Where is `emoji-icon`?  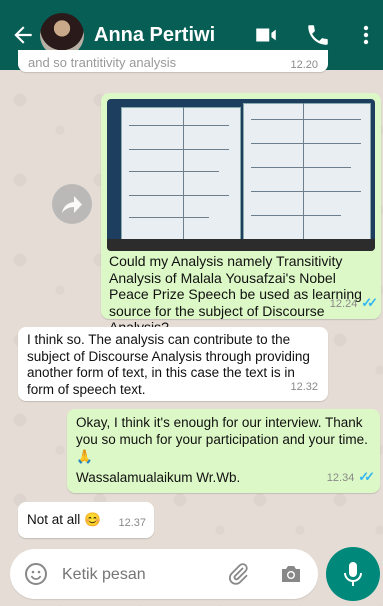
emoji-icon is located at coordinates (36, 574).